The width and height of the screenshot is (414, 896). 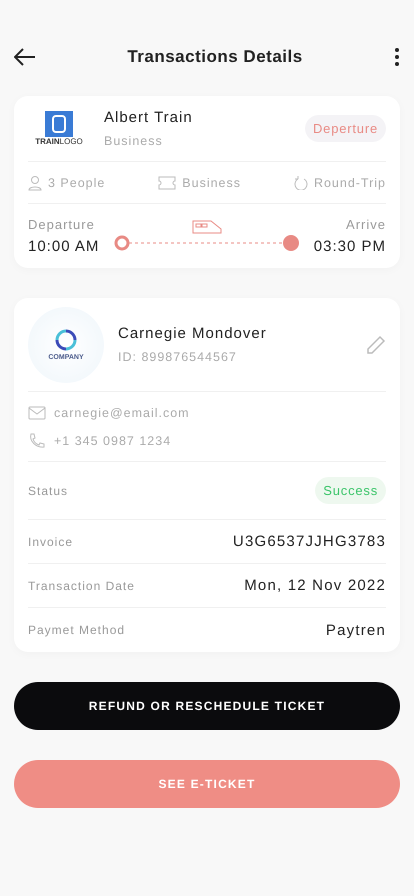 What do you see at coordinates (215, 57) in the screenshot?
I see `page-title: Transactions Details` at bounding box center [215, 57].